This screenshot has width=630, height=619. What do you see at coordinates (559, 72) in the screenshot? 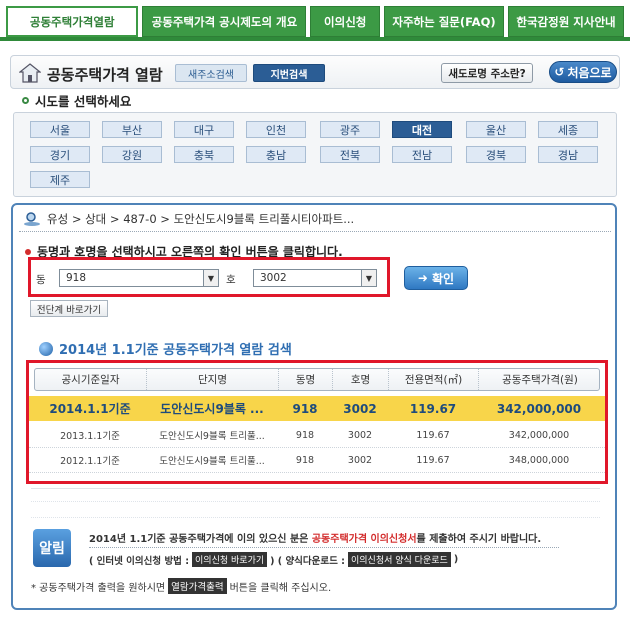
I see `back-arrow-icon: ↺` at bounding box center [559, 72].